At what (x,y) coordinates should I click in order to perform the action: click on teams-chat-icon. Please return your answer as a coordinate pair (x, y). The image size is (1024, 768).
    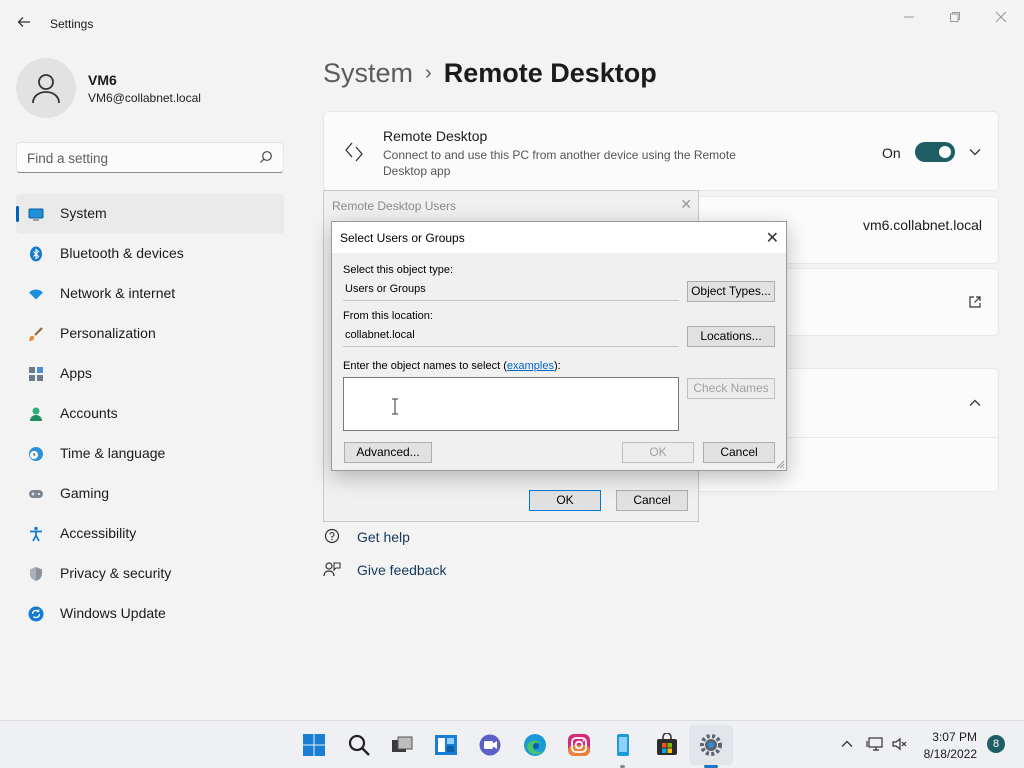
    Looking at the image, I should click on (490, 745).